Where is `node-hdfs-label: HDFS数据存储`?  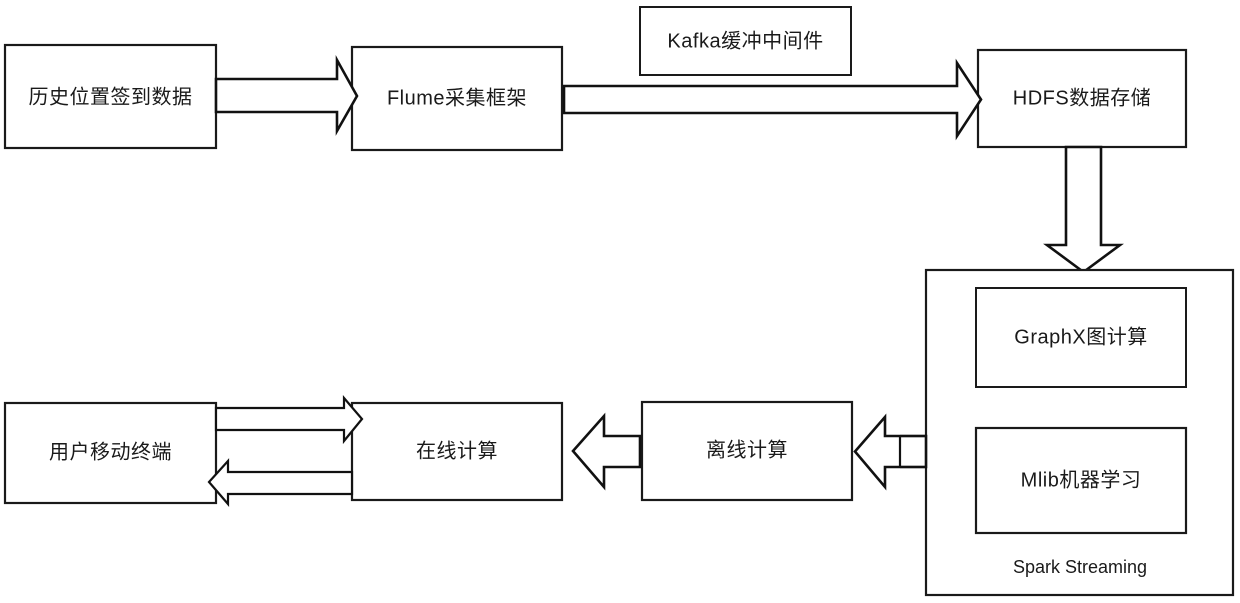
node-hdfs-label: HDFS数据存储 is located at coordinates (1082, 97).